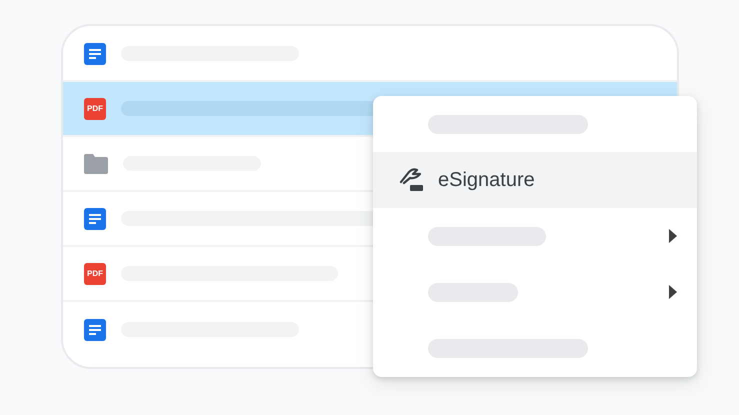 This screenshot has height=415, width=739. I want to click on folder-icon, so click(96, 164).